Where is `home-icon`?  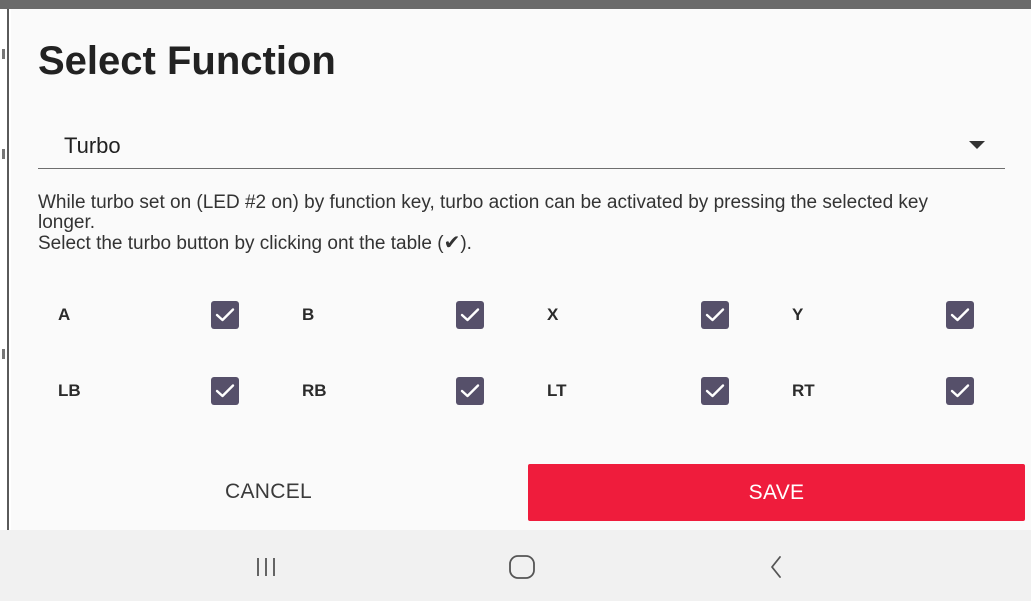 home-icon is located at coordinates (522, 567).